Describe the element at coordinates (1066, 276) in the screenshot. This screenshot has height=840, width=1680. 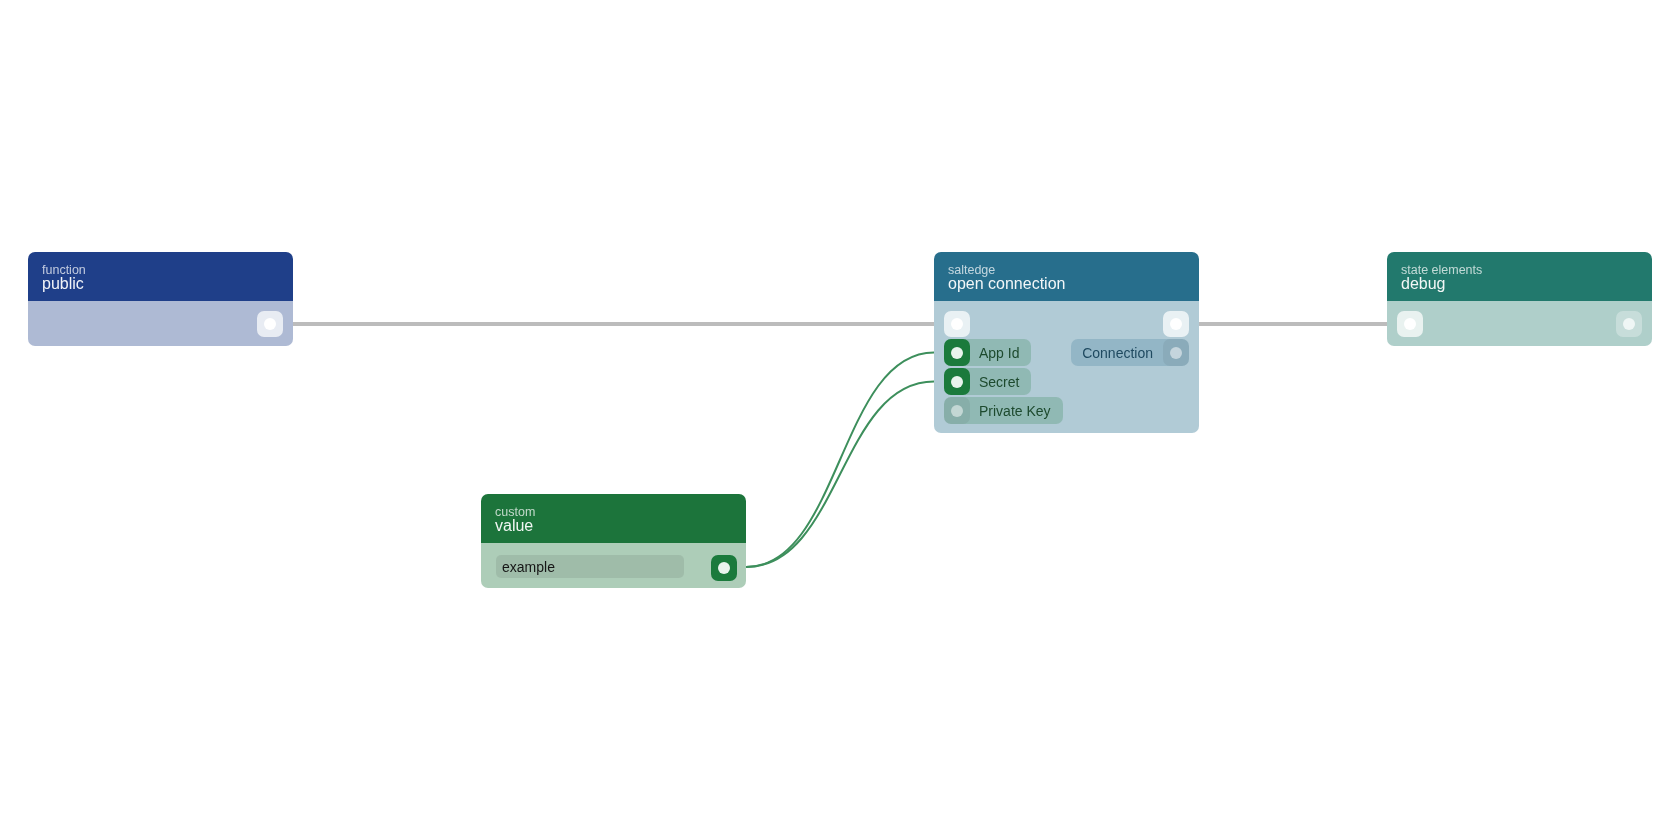
I see `node-header: saltedge open connection` at that location.